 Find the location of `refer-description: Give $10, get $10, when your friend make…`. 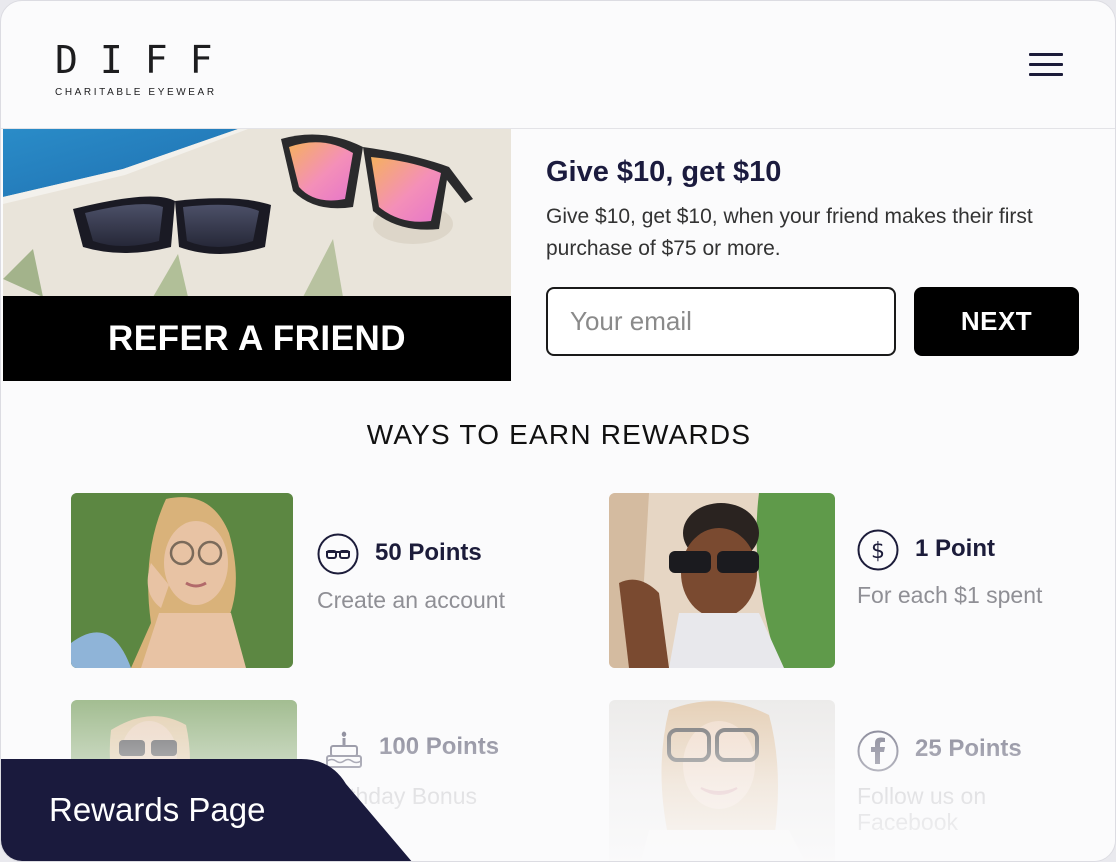

refer-description: Give $10, get $10, when your friend make… is located at coordinates (789, 232).